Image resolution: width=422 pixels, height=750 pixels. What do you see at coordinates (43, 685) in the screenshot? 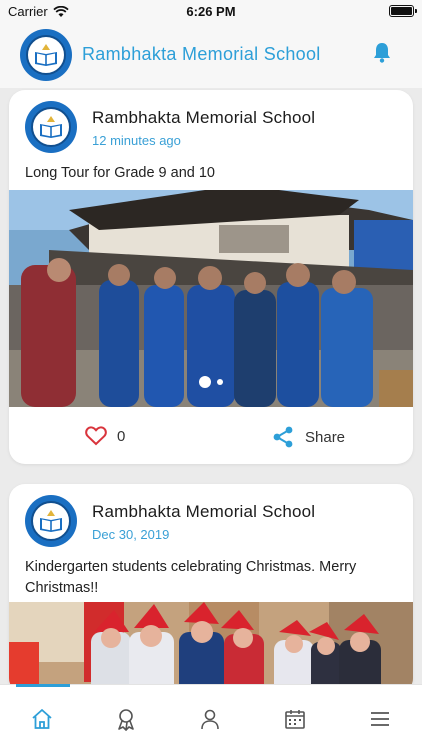
I see `active-tab-indicator` at bounding box center [43, 685].